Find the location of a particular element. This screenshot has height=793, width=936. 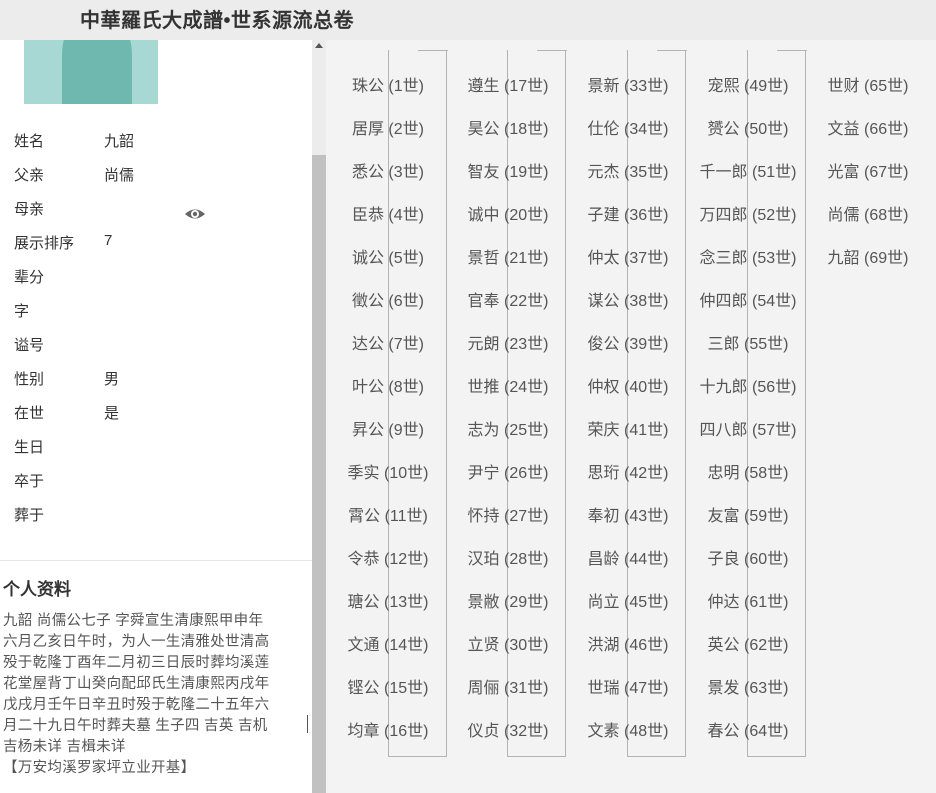

generation-node: 达公 (7世) is located at coordinates (388, 342).